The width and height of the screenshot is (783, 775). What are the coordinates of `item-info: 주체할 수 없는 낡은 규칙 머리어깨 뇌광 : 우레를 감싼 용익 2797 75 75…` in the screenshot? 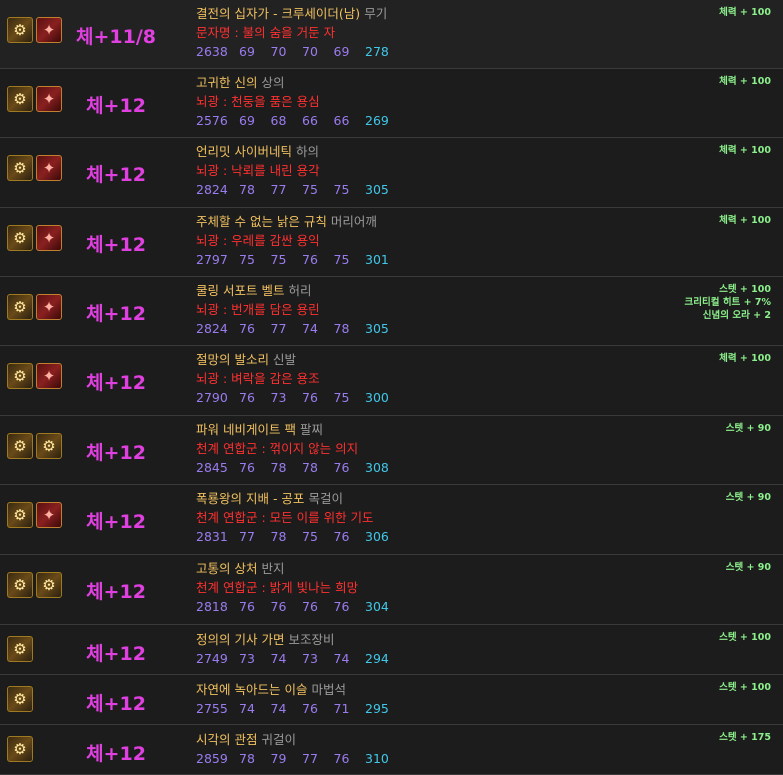 It's located at (292, 240).